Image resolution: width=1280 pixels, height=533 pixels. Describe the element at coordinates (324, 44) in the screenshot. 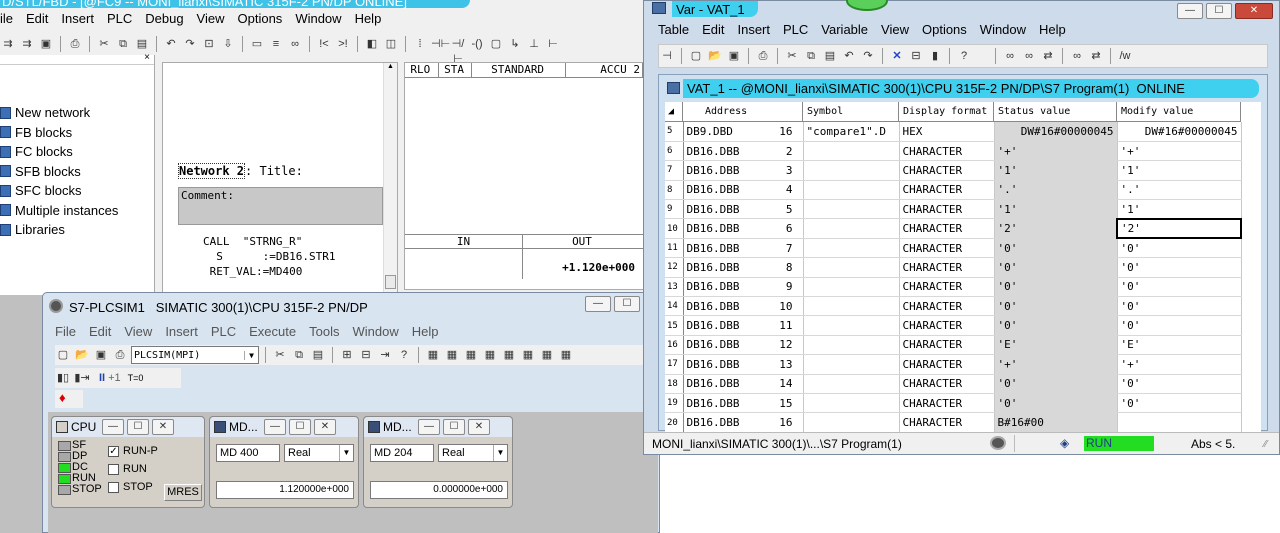

I see `jump-icon: !<` at that location.